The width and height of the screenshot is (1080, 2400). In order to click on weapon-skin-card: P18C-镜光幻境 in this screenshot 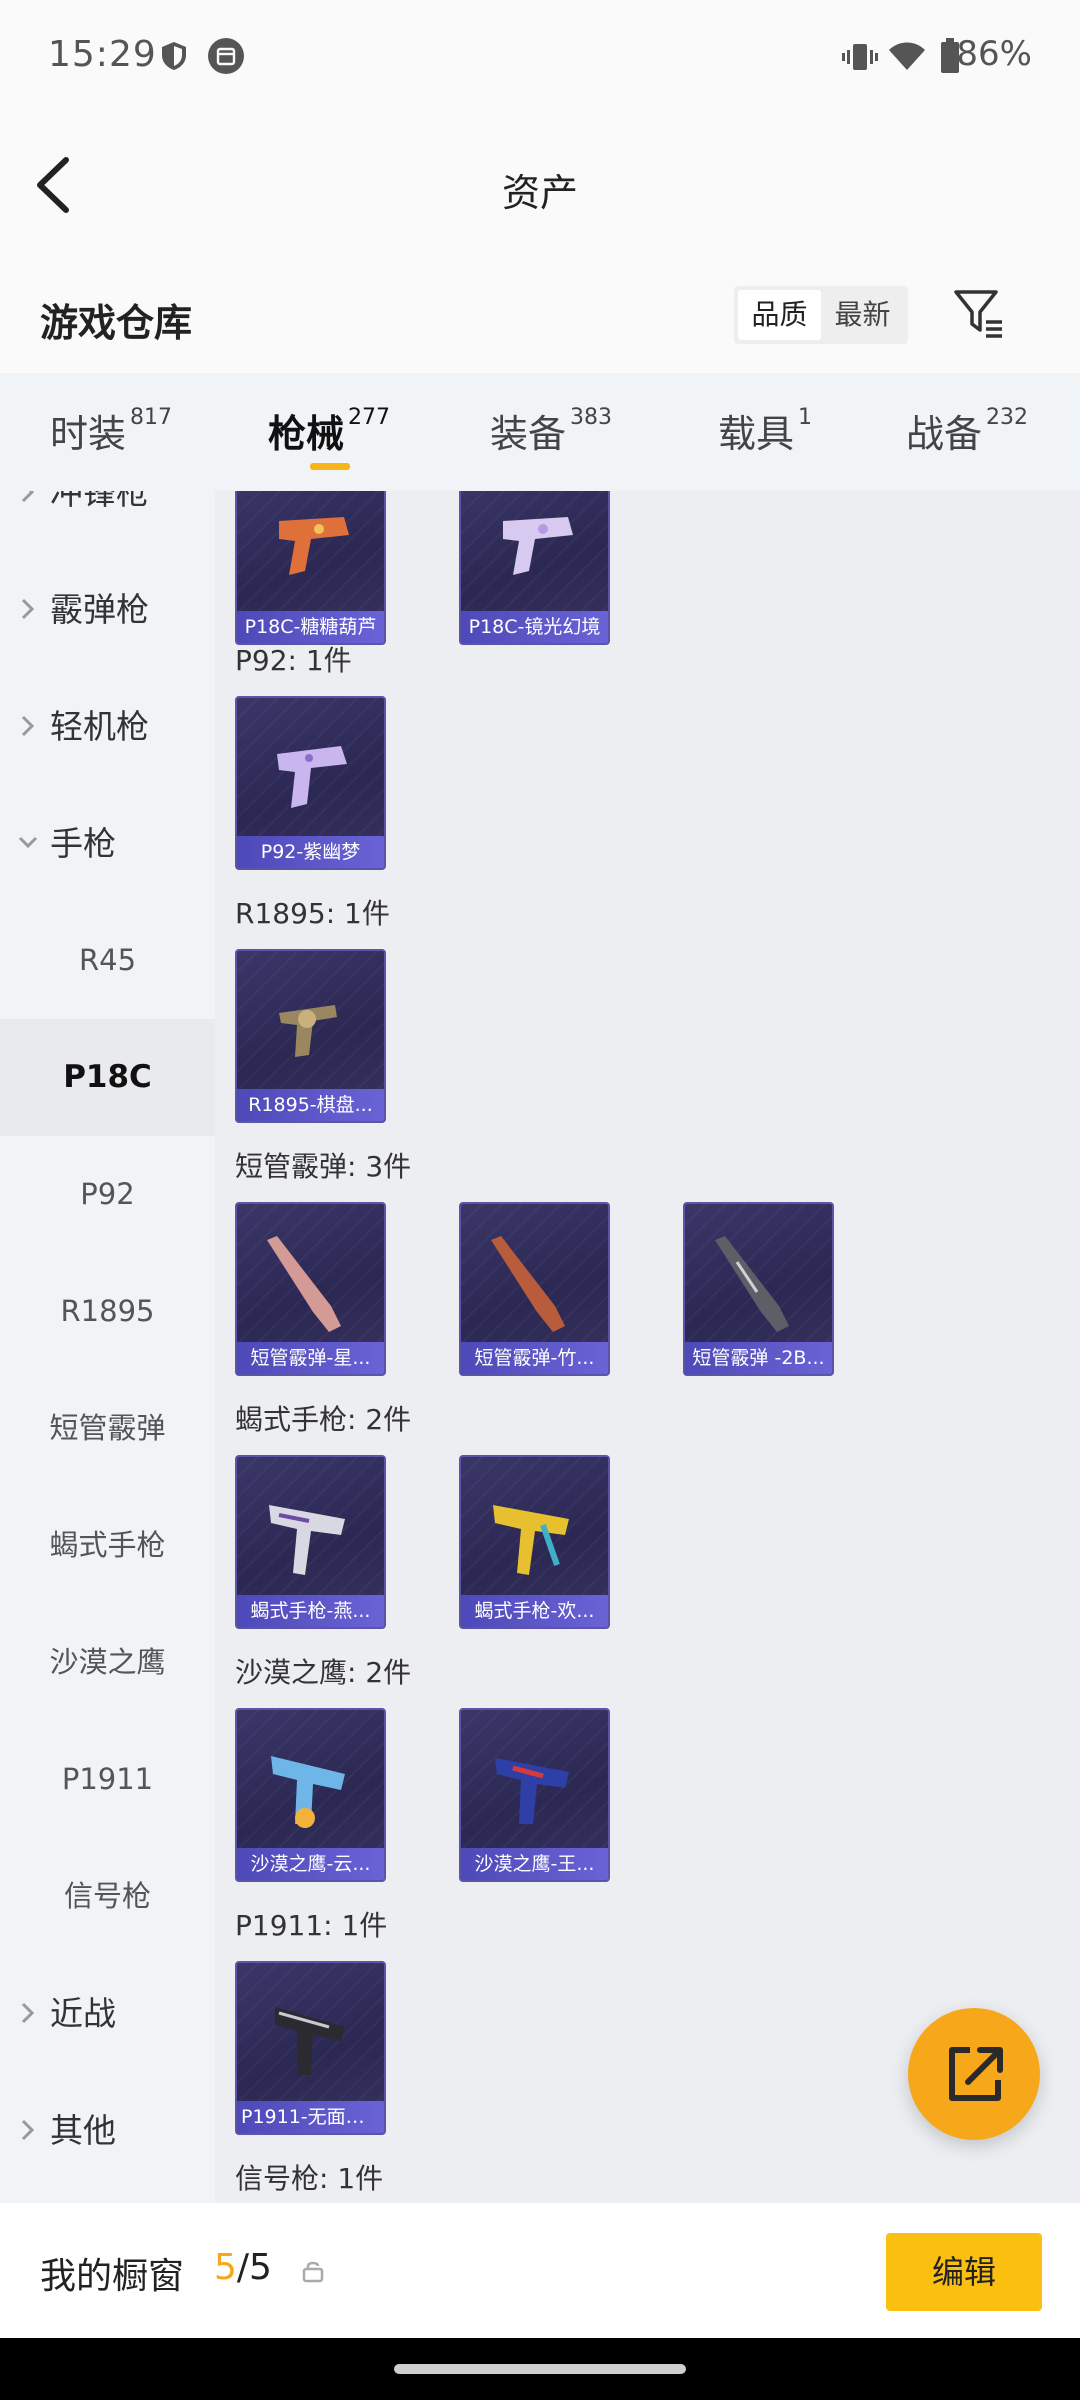, I will do `click(534, 568)`.